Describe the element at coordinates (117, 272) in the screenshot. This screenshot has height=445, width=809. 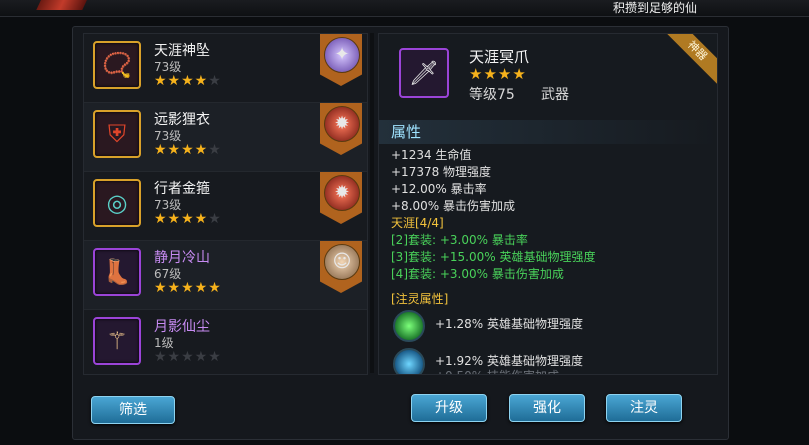
I see `boots-icon: 👢` at that location.